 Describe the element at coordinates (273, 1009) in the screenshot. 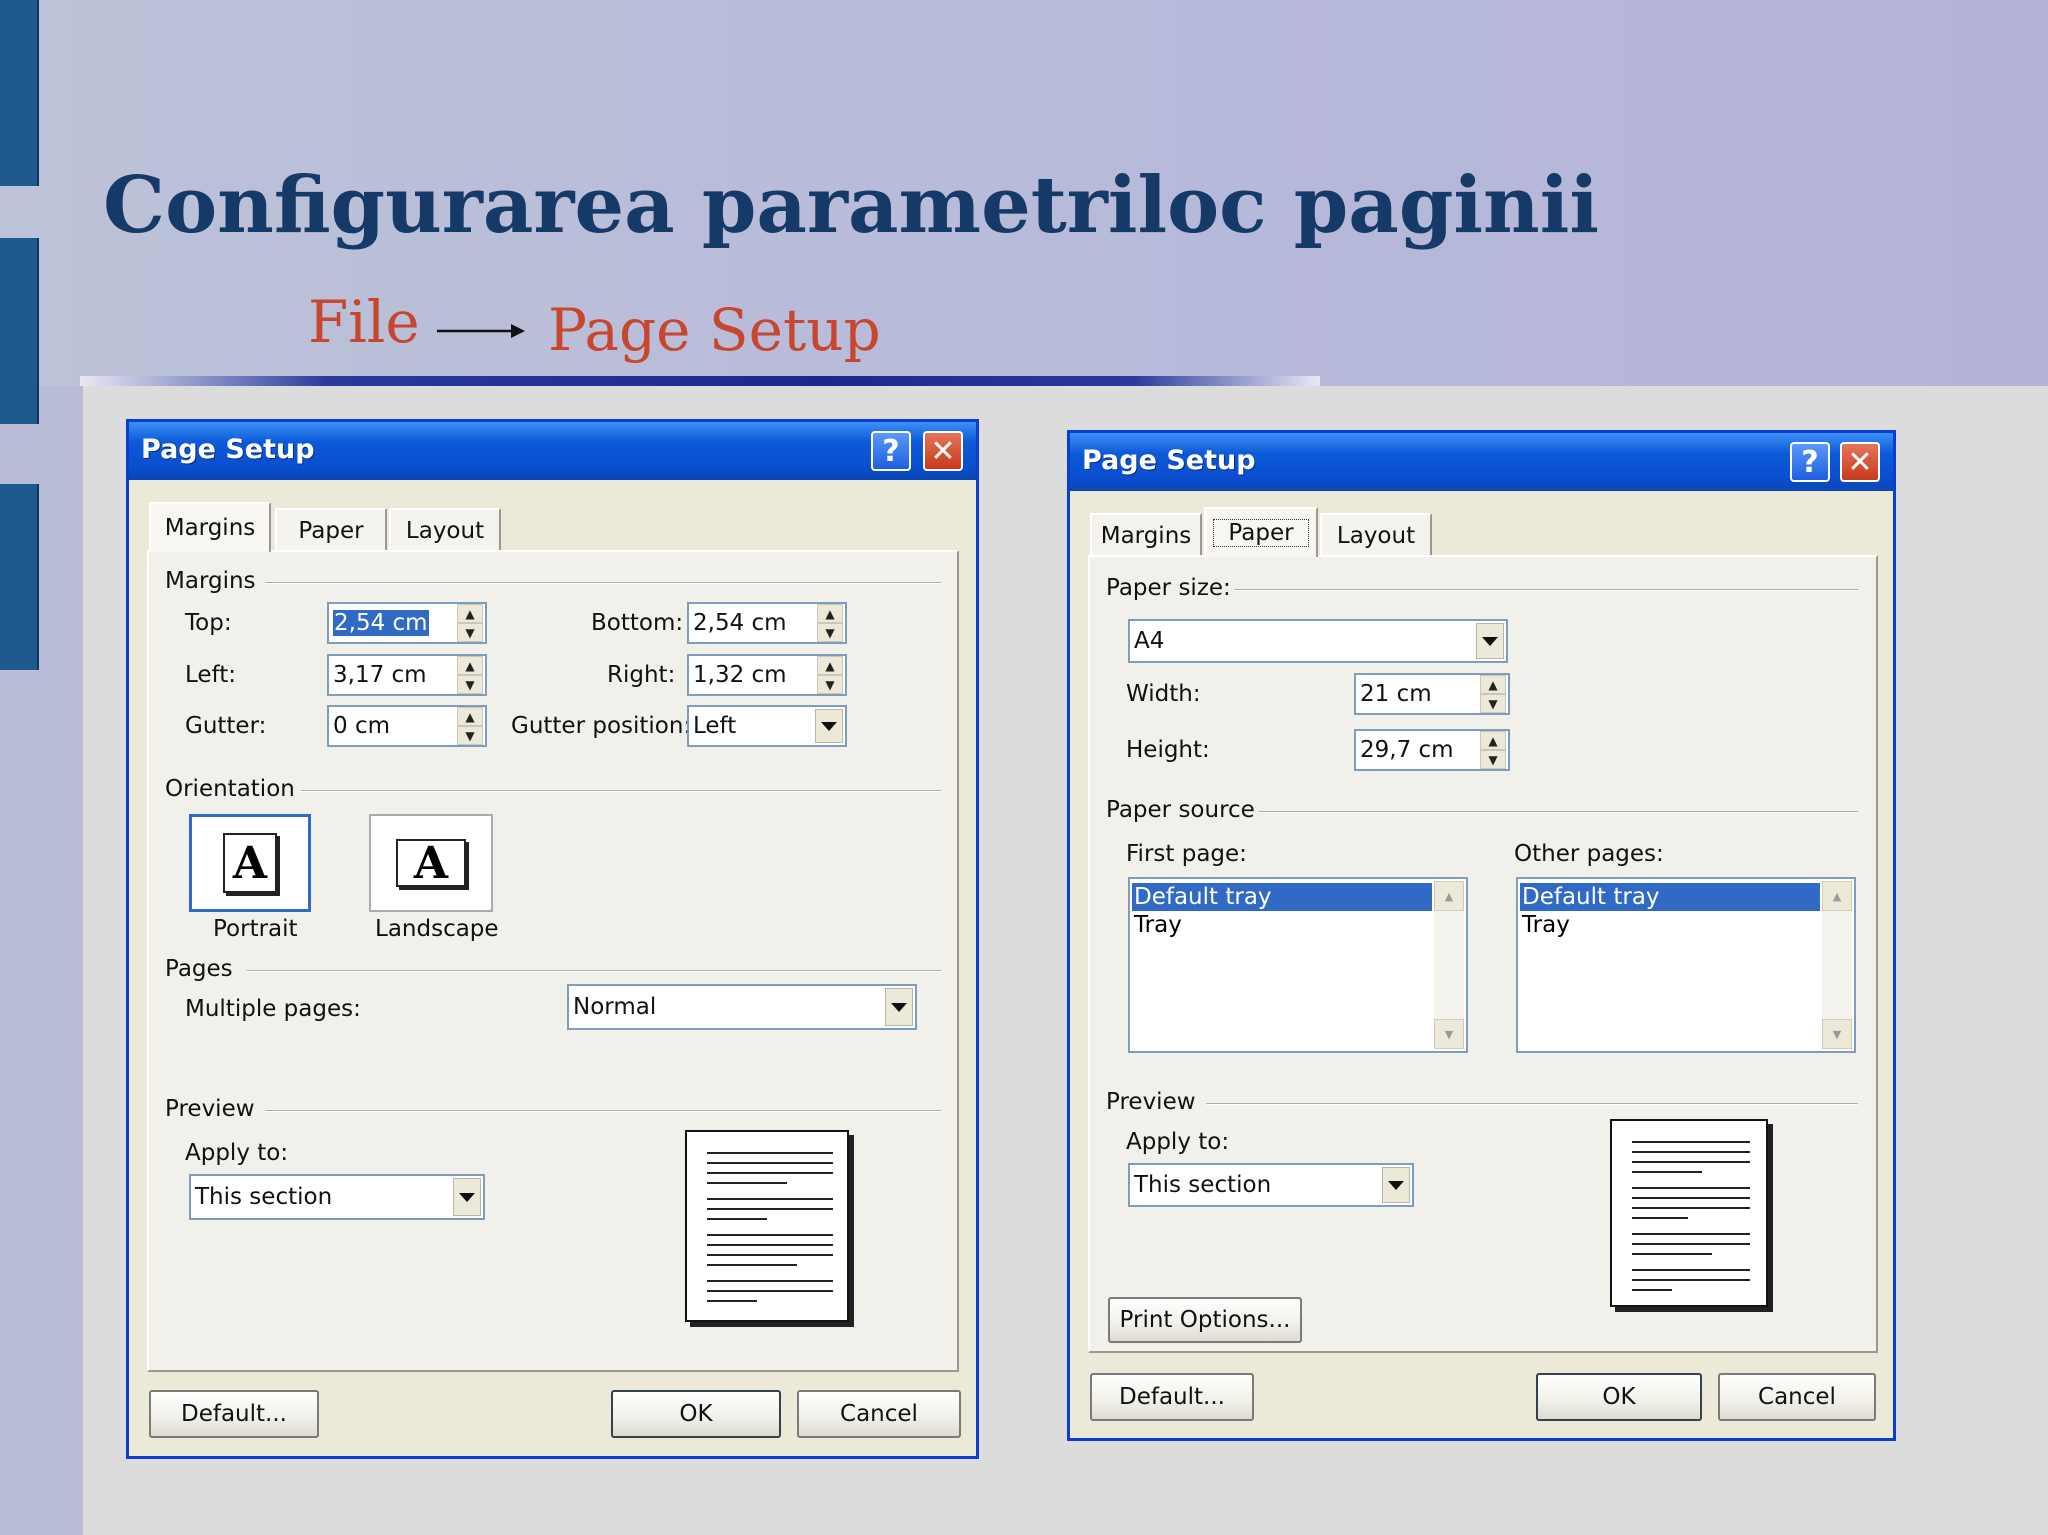

I see `multiple-pages-label: Multiple pages:` at that location.